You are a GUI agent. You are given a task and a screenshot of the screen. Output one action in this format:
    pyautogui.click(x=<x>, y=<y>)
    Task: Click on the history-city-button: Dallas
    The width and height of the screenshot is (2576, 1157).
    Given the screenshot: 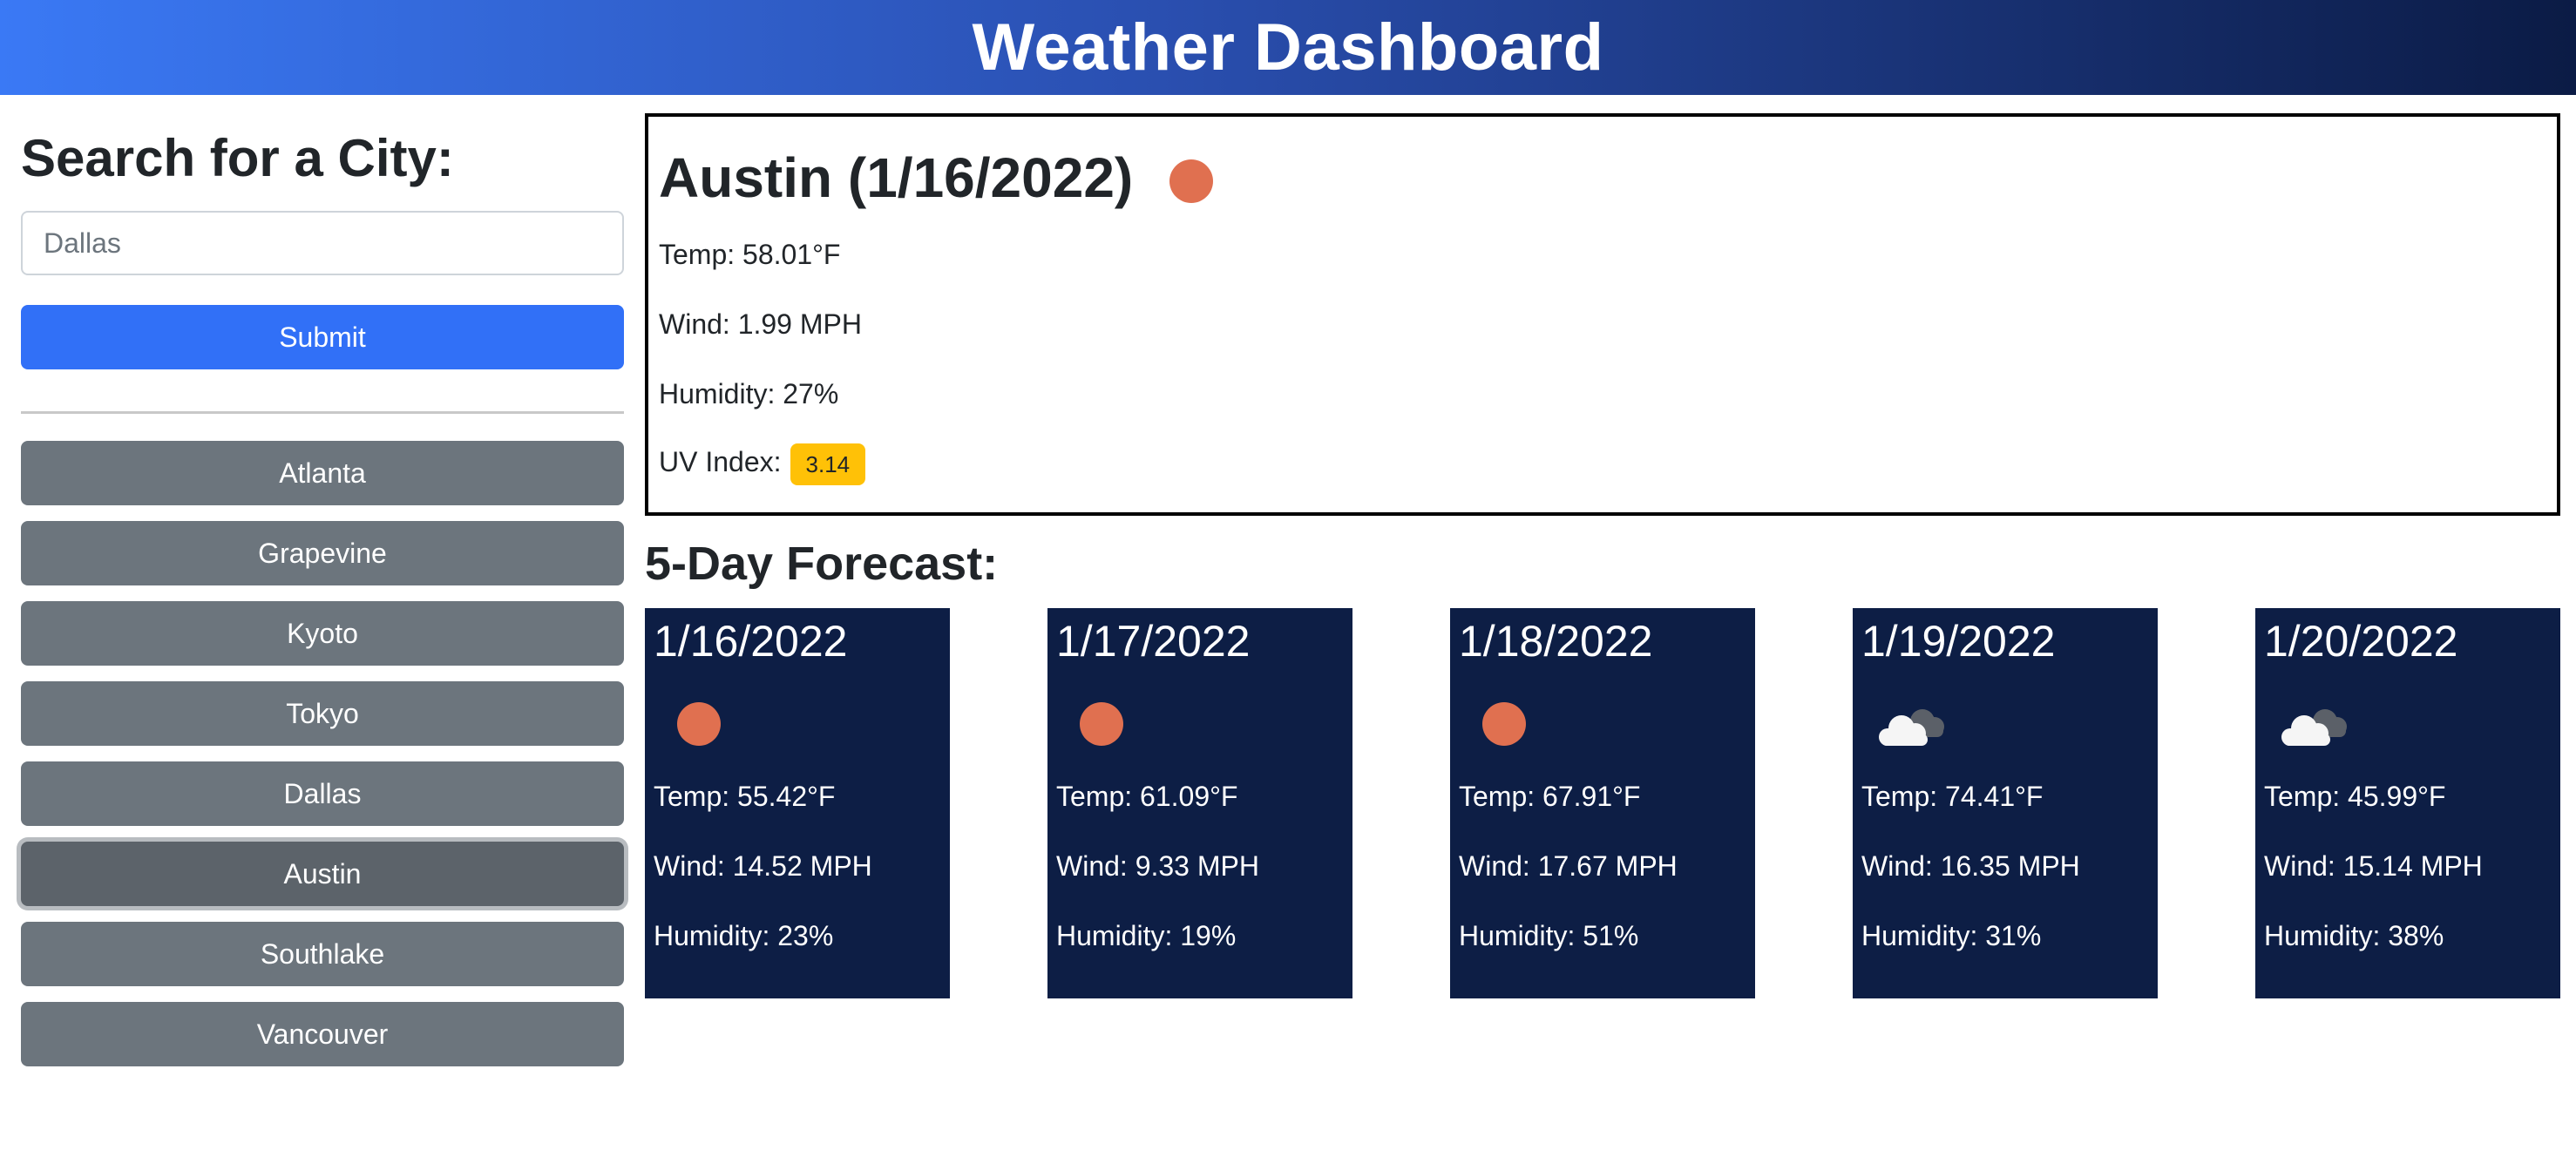 What is the action you would take?
    pyautogui.click(x=323, y=793)
    